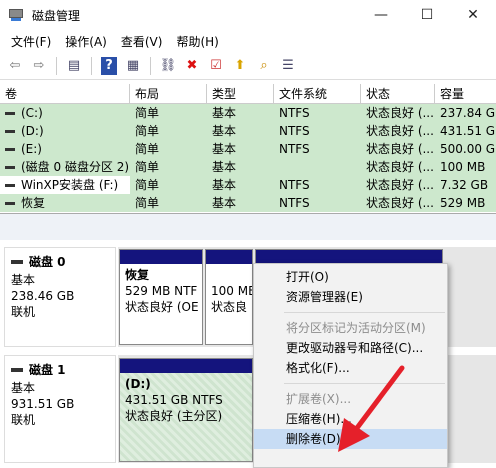  Describe the element at coordinates (142, 41) in the screenshot. I see `menu-view: 查看(V)` at that location.